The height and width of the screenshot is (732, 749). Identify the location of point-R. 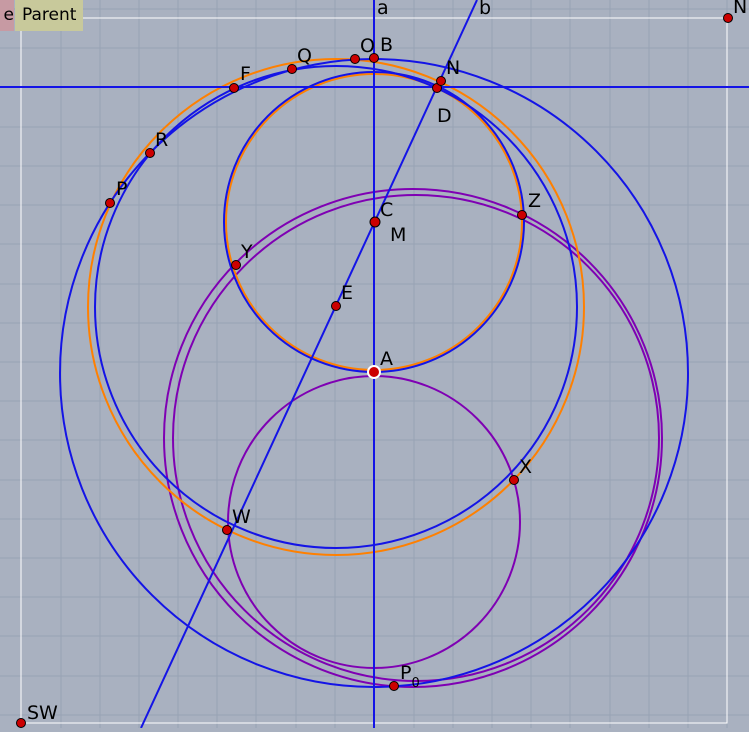
(150, 153).